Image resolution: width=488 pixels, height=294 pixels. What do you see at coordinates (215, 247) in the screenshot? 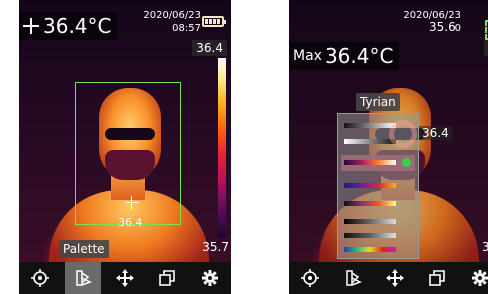
I see `scale-min-label: 35.7` at bounding box center [215, 247].